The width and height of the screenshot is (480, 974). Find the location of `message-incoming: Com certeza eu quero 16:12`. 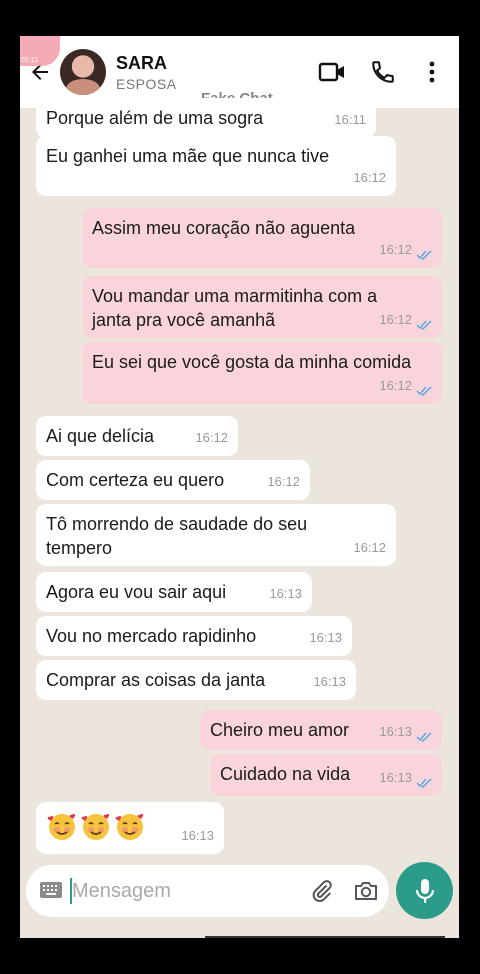

message-incoming: Com certeza eu quero 16:12 is located at coordinates (173, 480).